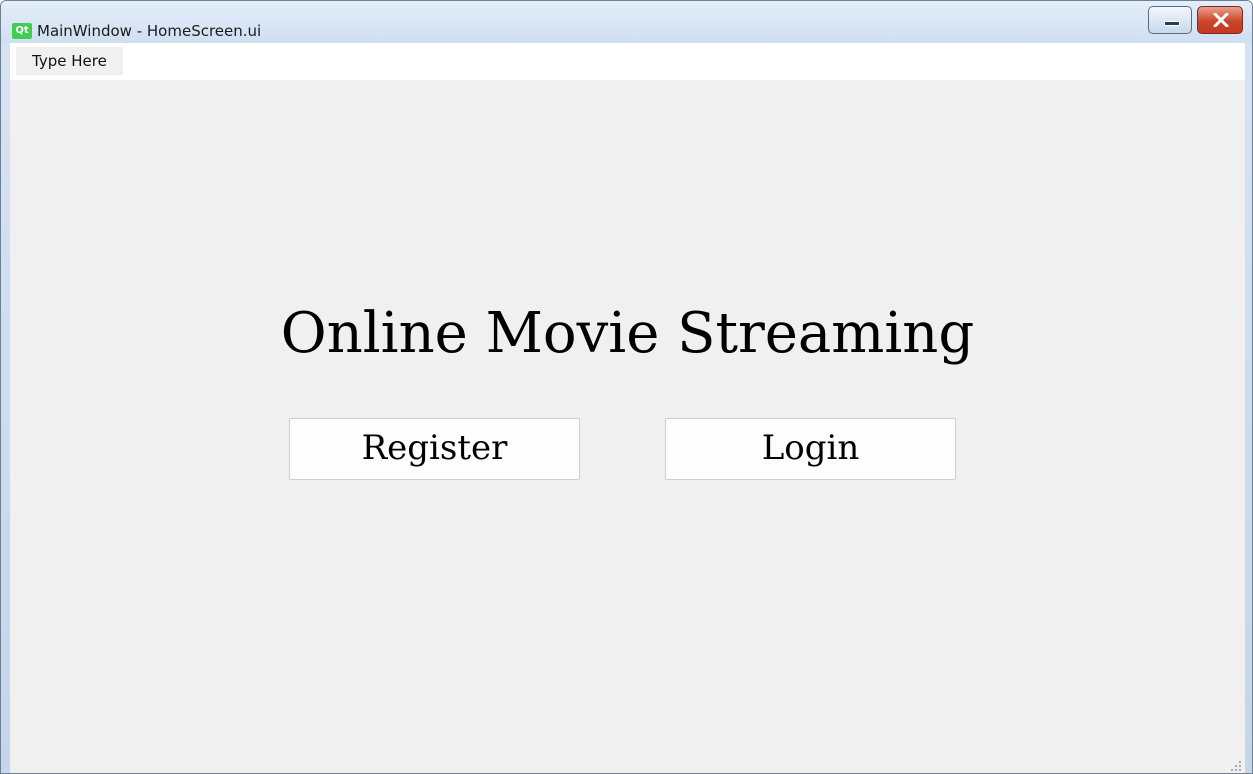 The image size is (1253, 774). I want to click on window-title: MainWindow - HomeScreen.ui, so click(149, 31).